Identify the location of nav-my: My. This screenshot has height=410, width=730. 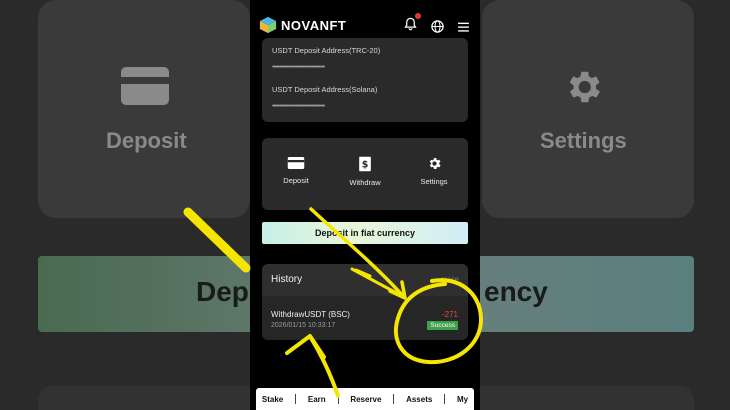
(462, 399).